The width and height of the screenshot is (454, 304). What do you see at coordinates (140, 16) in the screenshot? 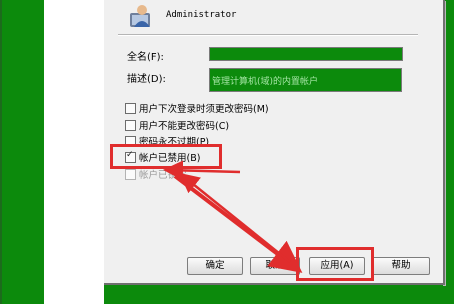
I see `user-icon` at bounding box center [140, 16].